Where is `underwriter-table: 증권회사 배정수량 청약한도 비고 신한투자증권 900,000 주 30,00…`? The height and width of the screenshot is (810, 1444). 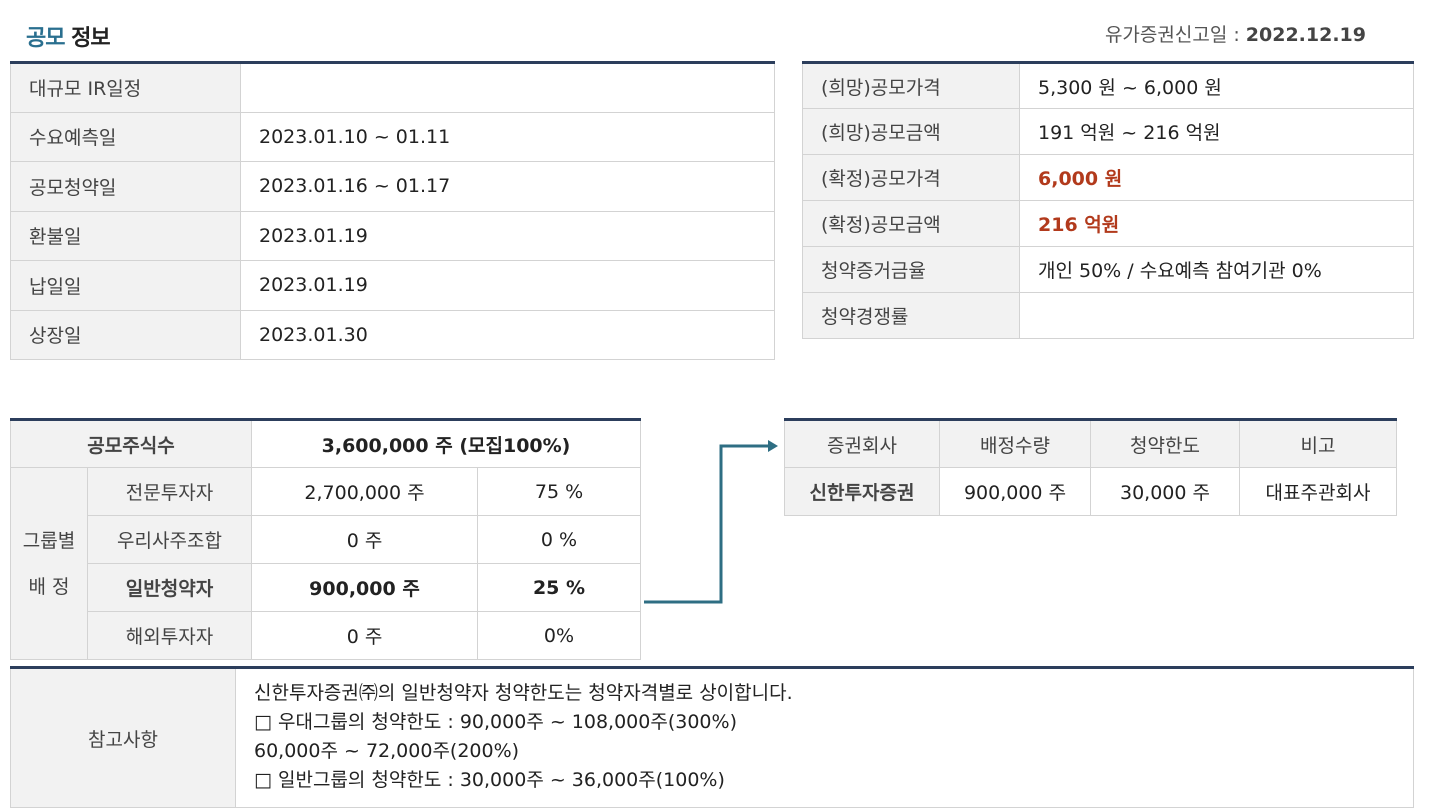 underwriter-table: 증권회사 배정수량 청약한도 비고 신한투자증권 900,000 주 30,00… is located at coordinates (1090, 467).